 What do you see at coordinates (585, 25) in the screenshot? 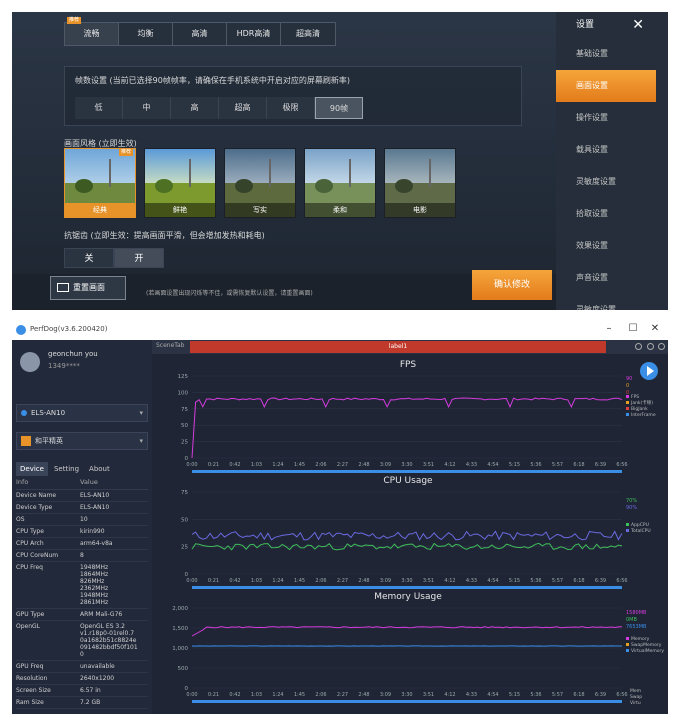
I see `sidebar-title: 设置` at bounding box center [585, 25].